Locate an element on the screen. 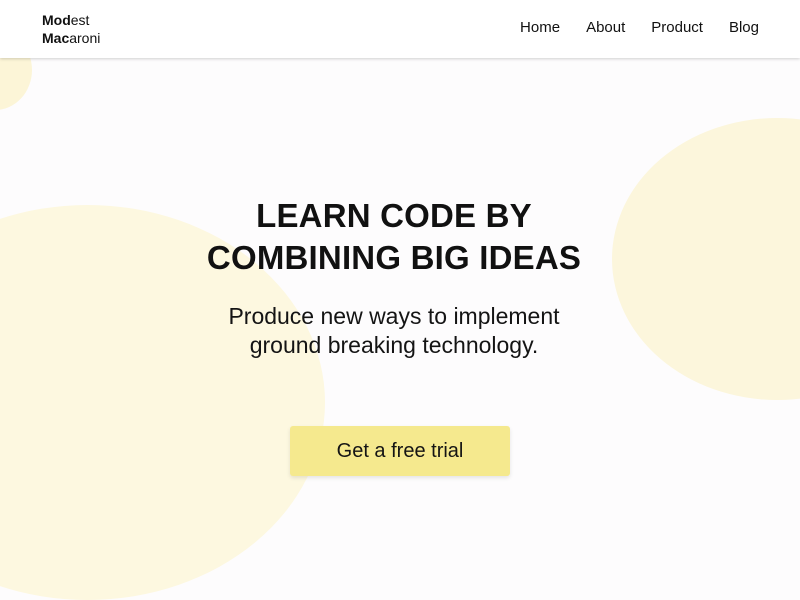 The width and height of the screenshot is (800, 600). brand-logo: Modest Macaroni is located at coordinates (71, 29).